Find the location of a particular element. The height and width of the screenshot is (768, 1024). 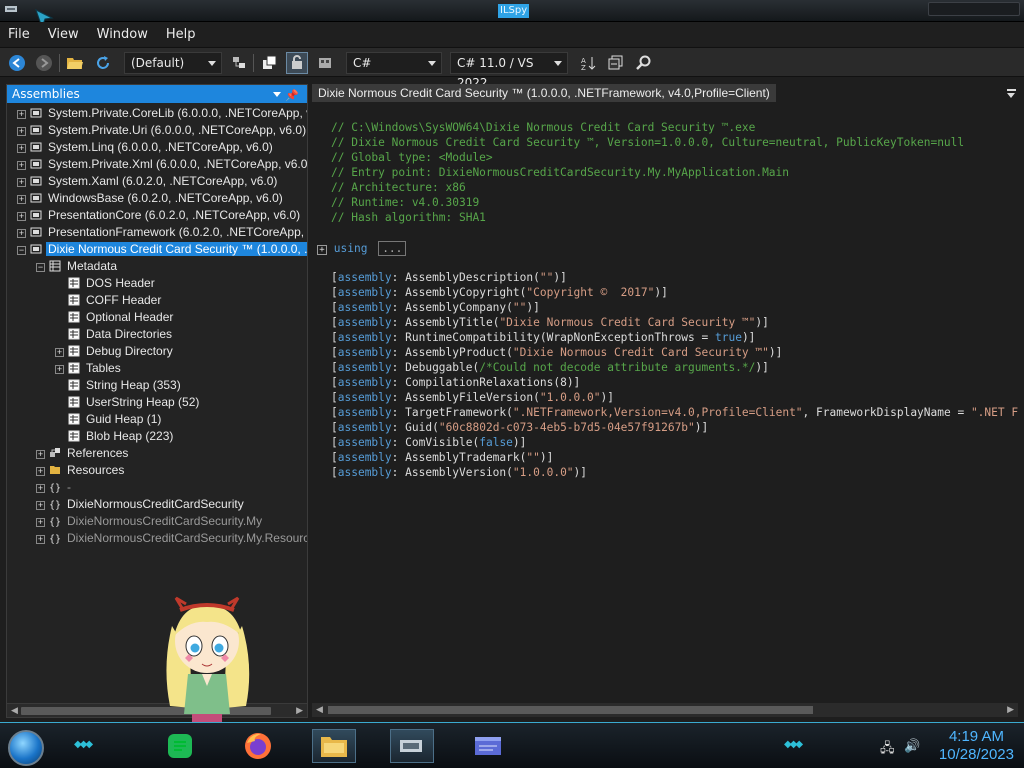

taskbar-app-notes is located at coordinates (180, 746).